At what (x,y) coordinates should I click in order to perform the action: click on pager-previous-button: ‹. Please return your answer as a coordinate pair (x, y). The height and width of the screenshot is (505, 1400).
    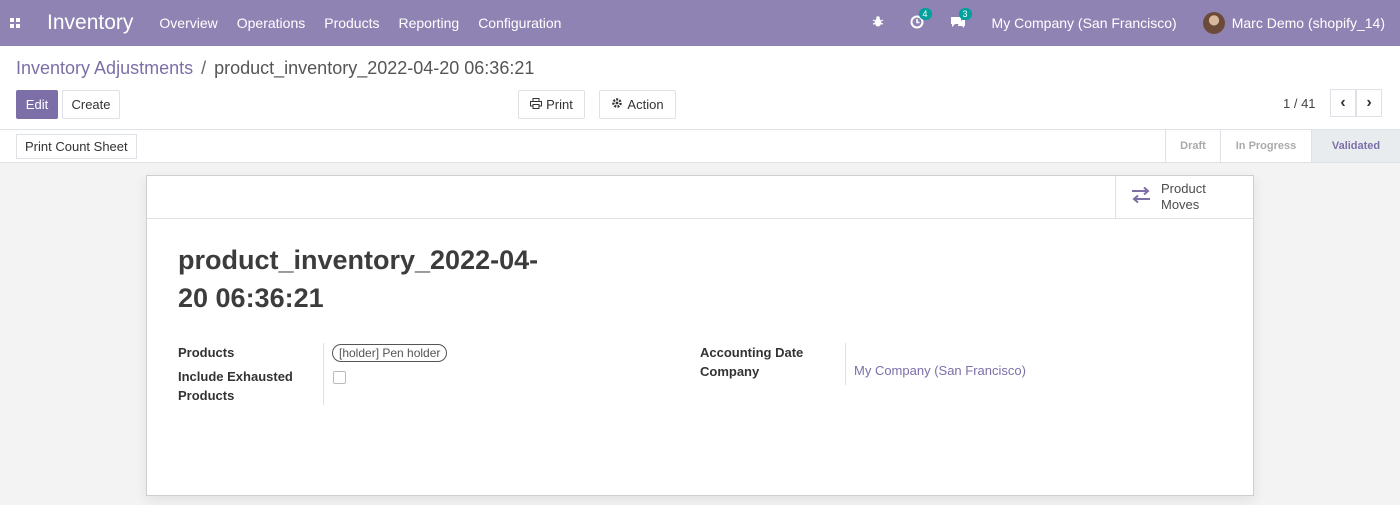
    Looking at the image, I should click on (1343, 103).